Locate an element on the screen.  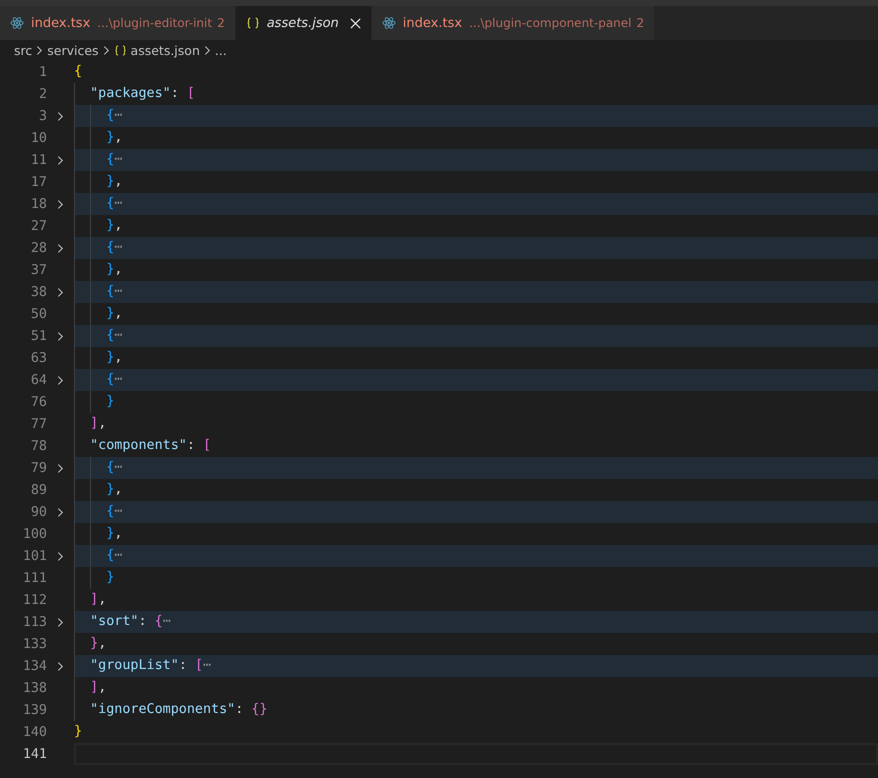
bracket: {} is located at coordinates (259, 709).